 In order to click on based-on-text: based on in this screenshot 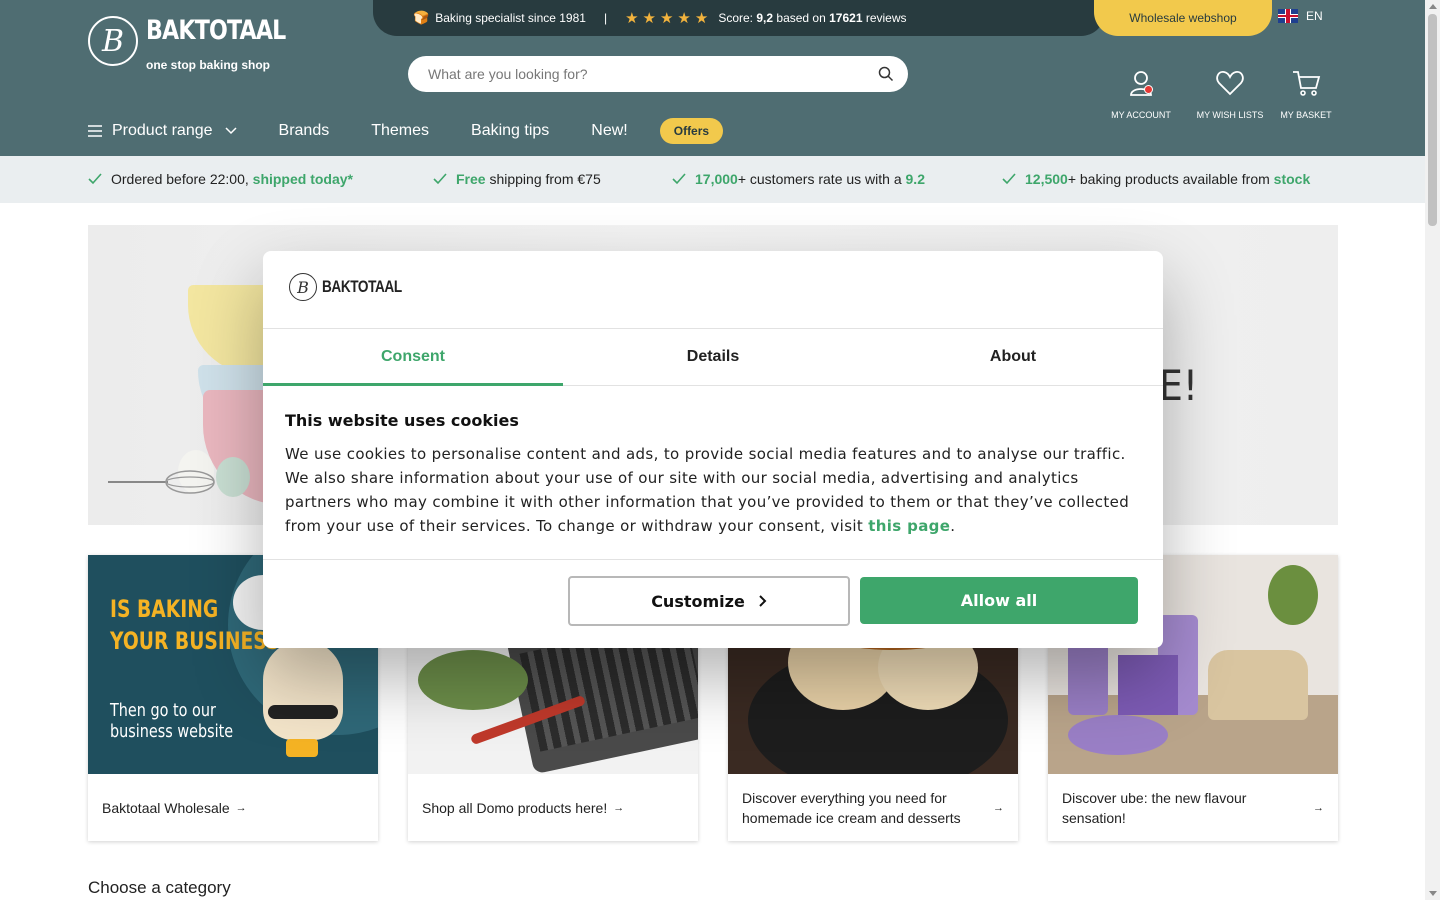, I will do `click(801, 18)`.